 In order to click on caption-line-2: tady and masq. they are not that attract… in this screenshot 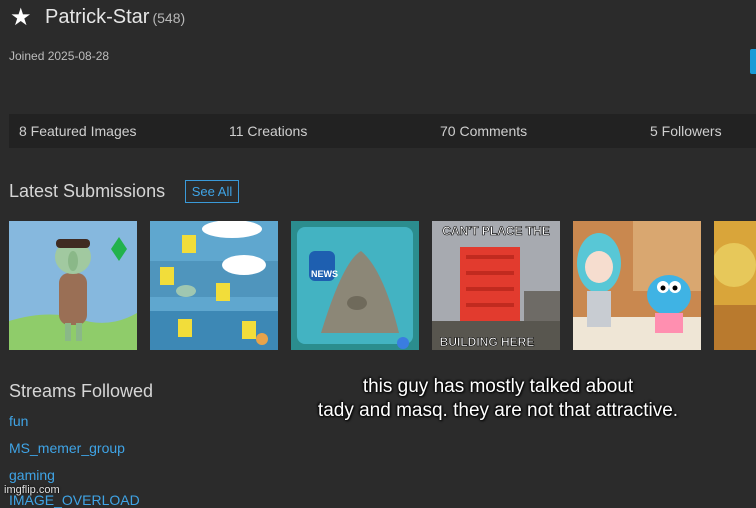, I will do `click(498, 410)`.